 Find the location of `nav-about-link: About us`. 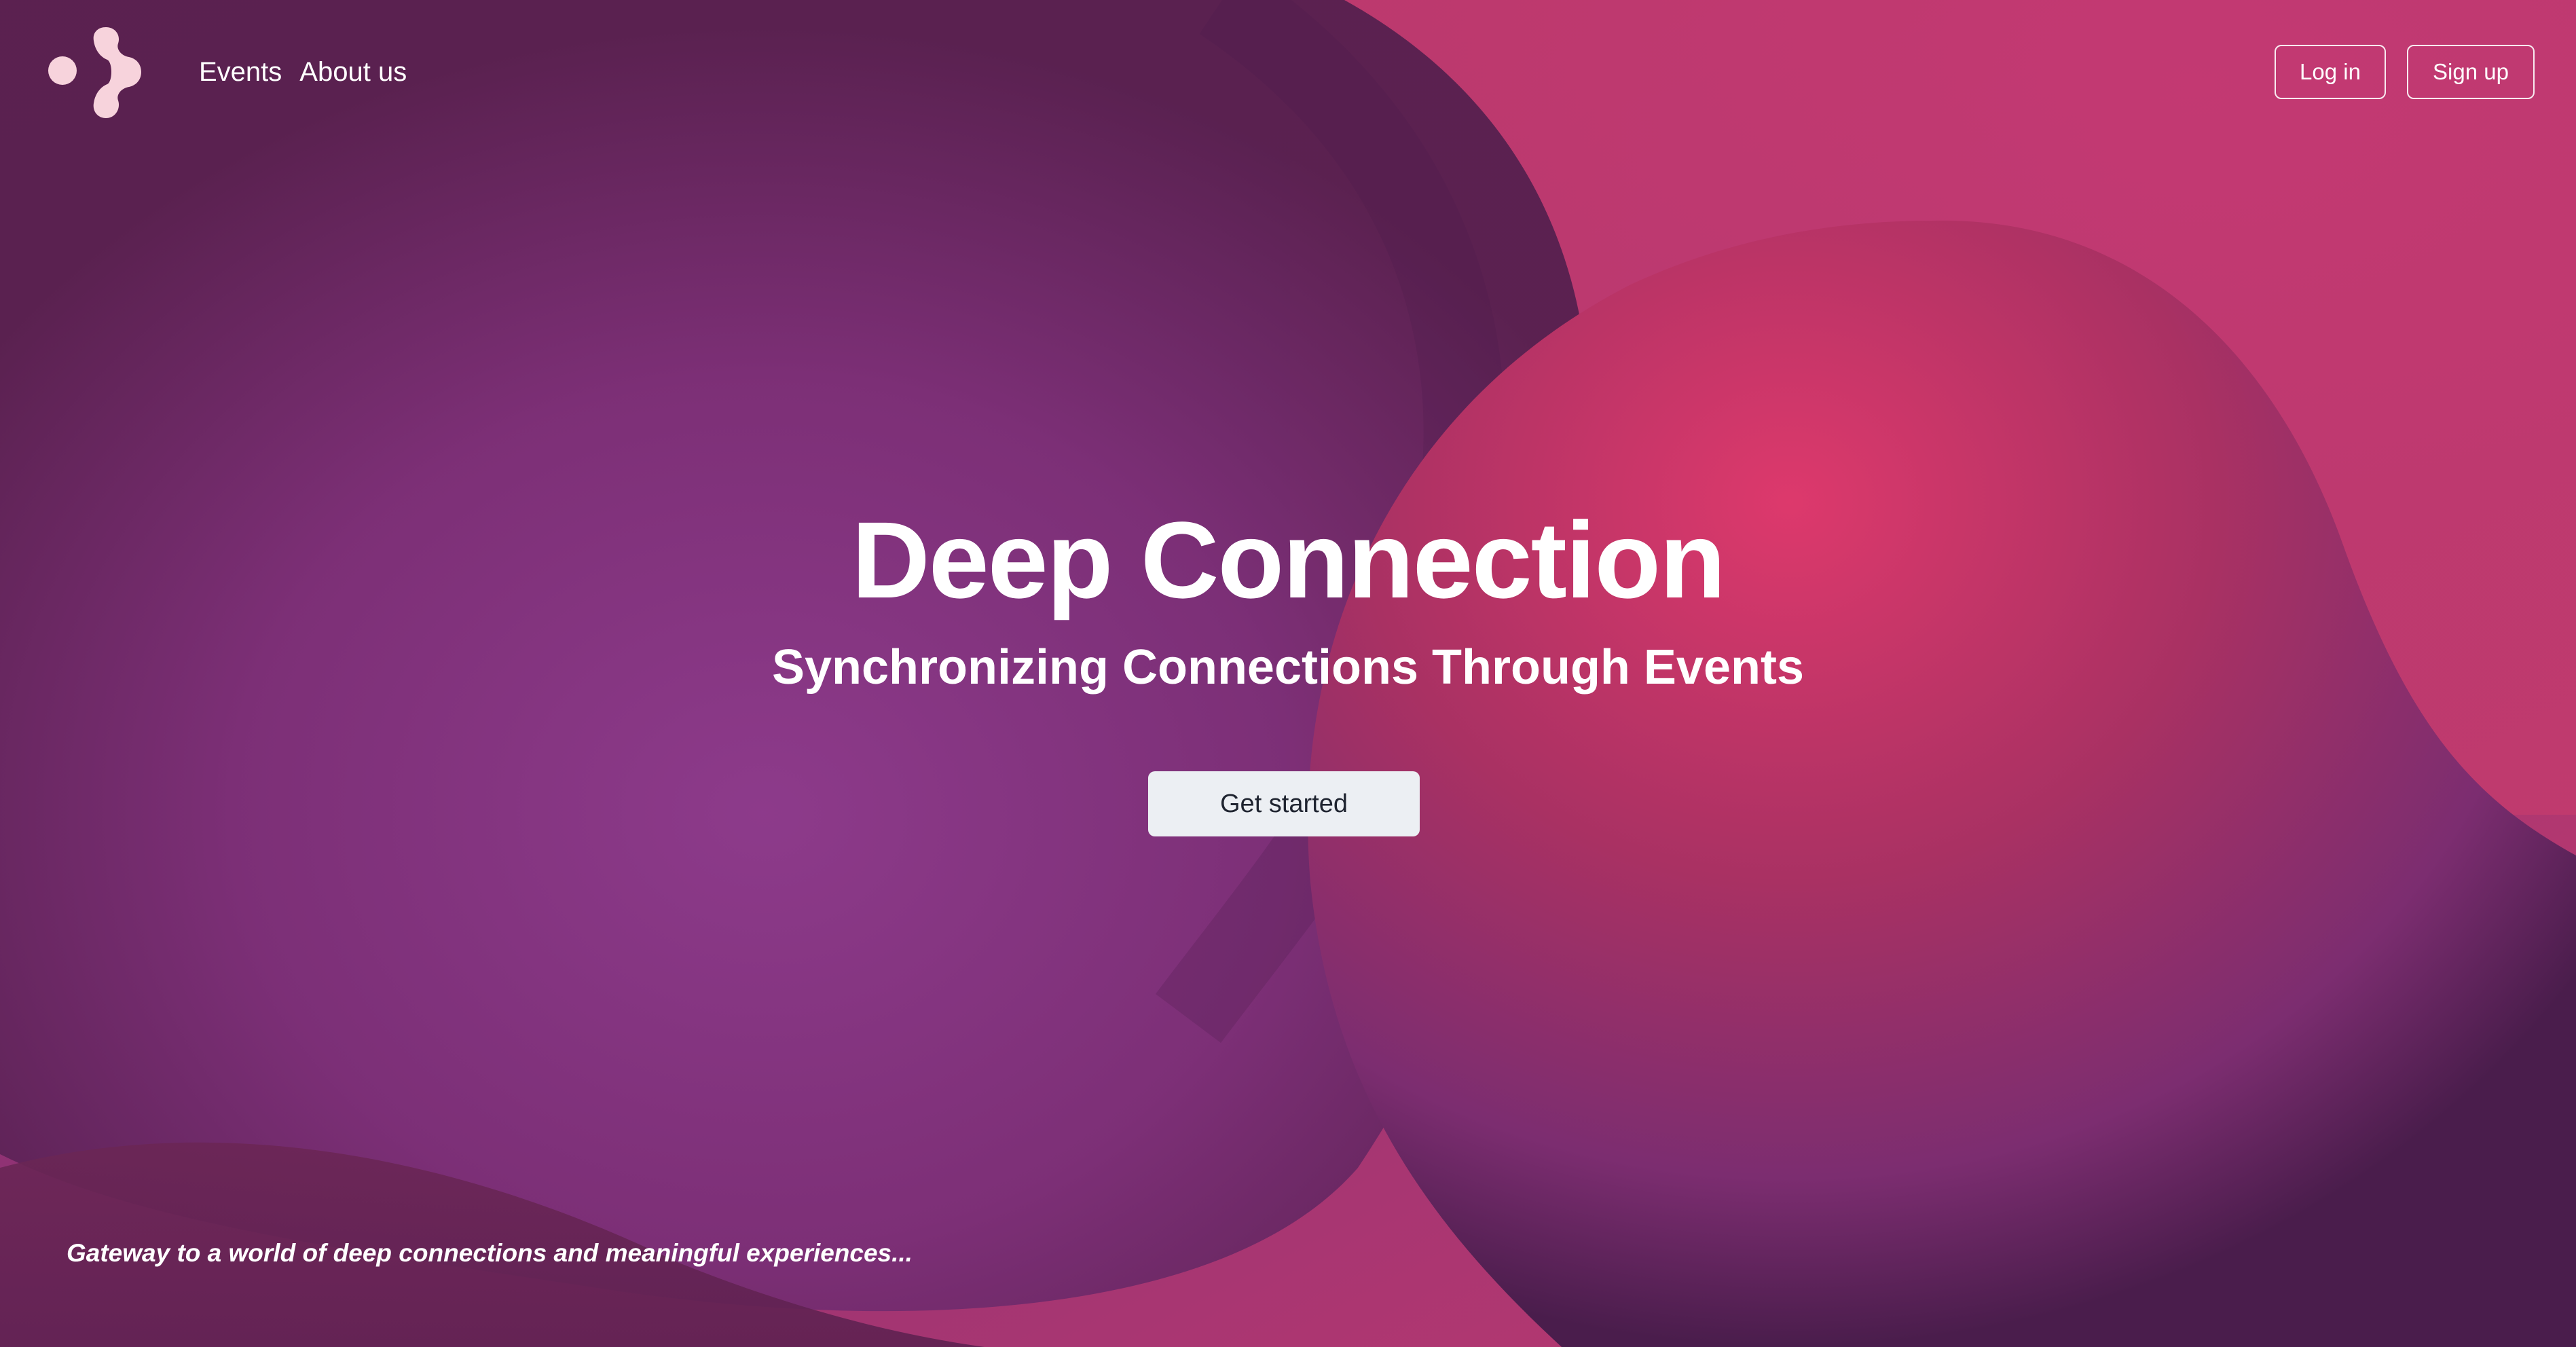

nav-about-link: About us is located at coordinates (353, 72).